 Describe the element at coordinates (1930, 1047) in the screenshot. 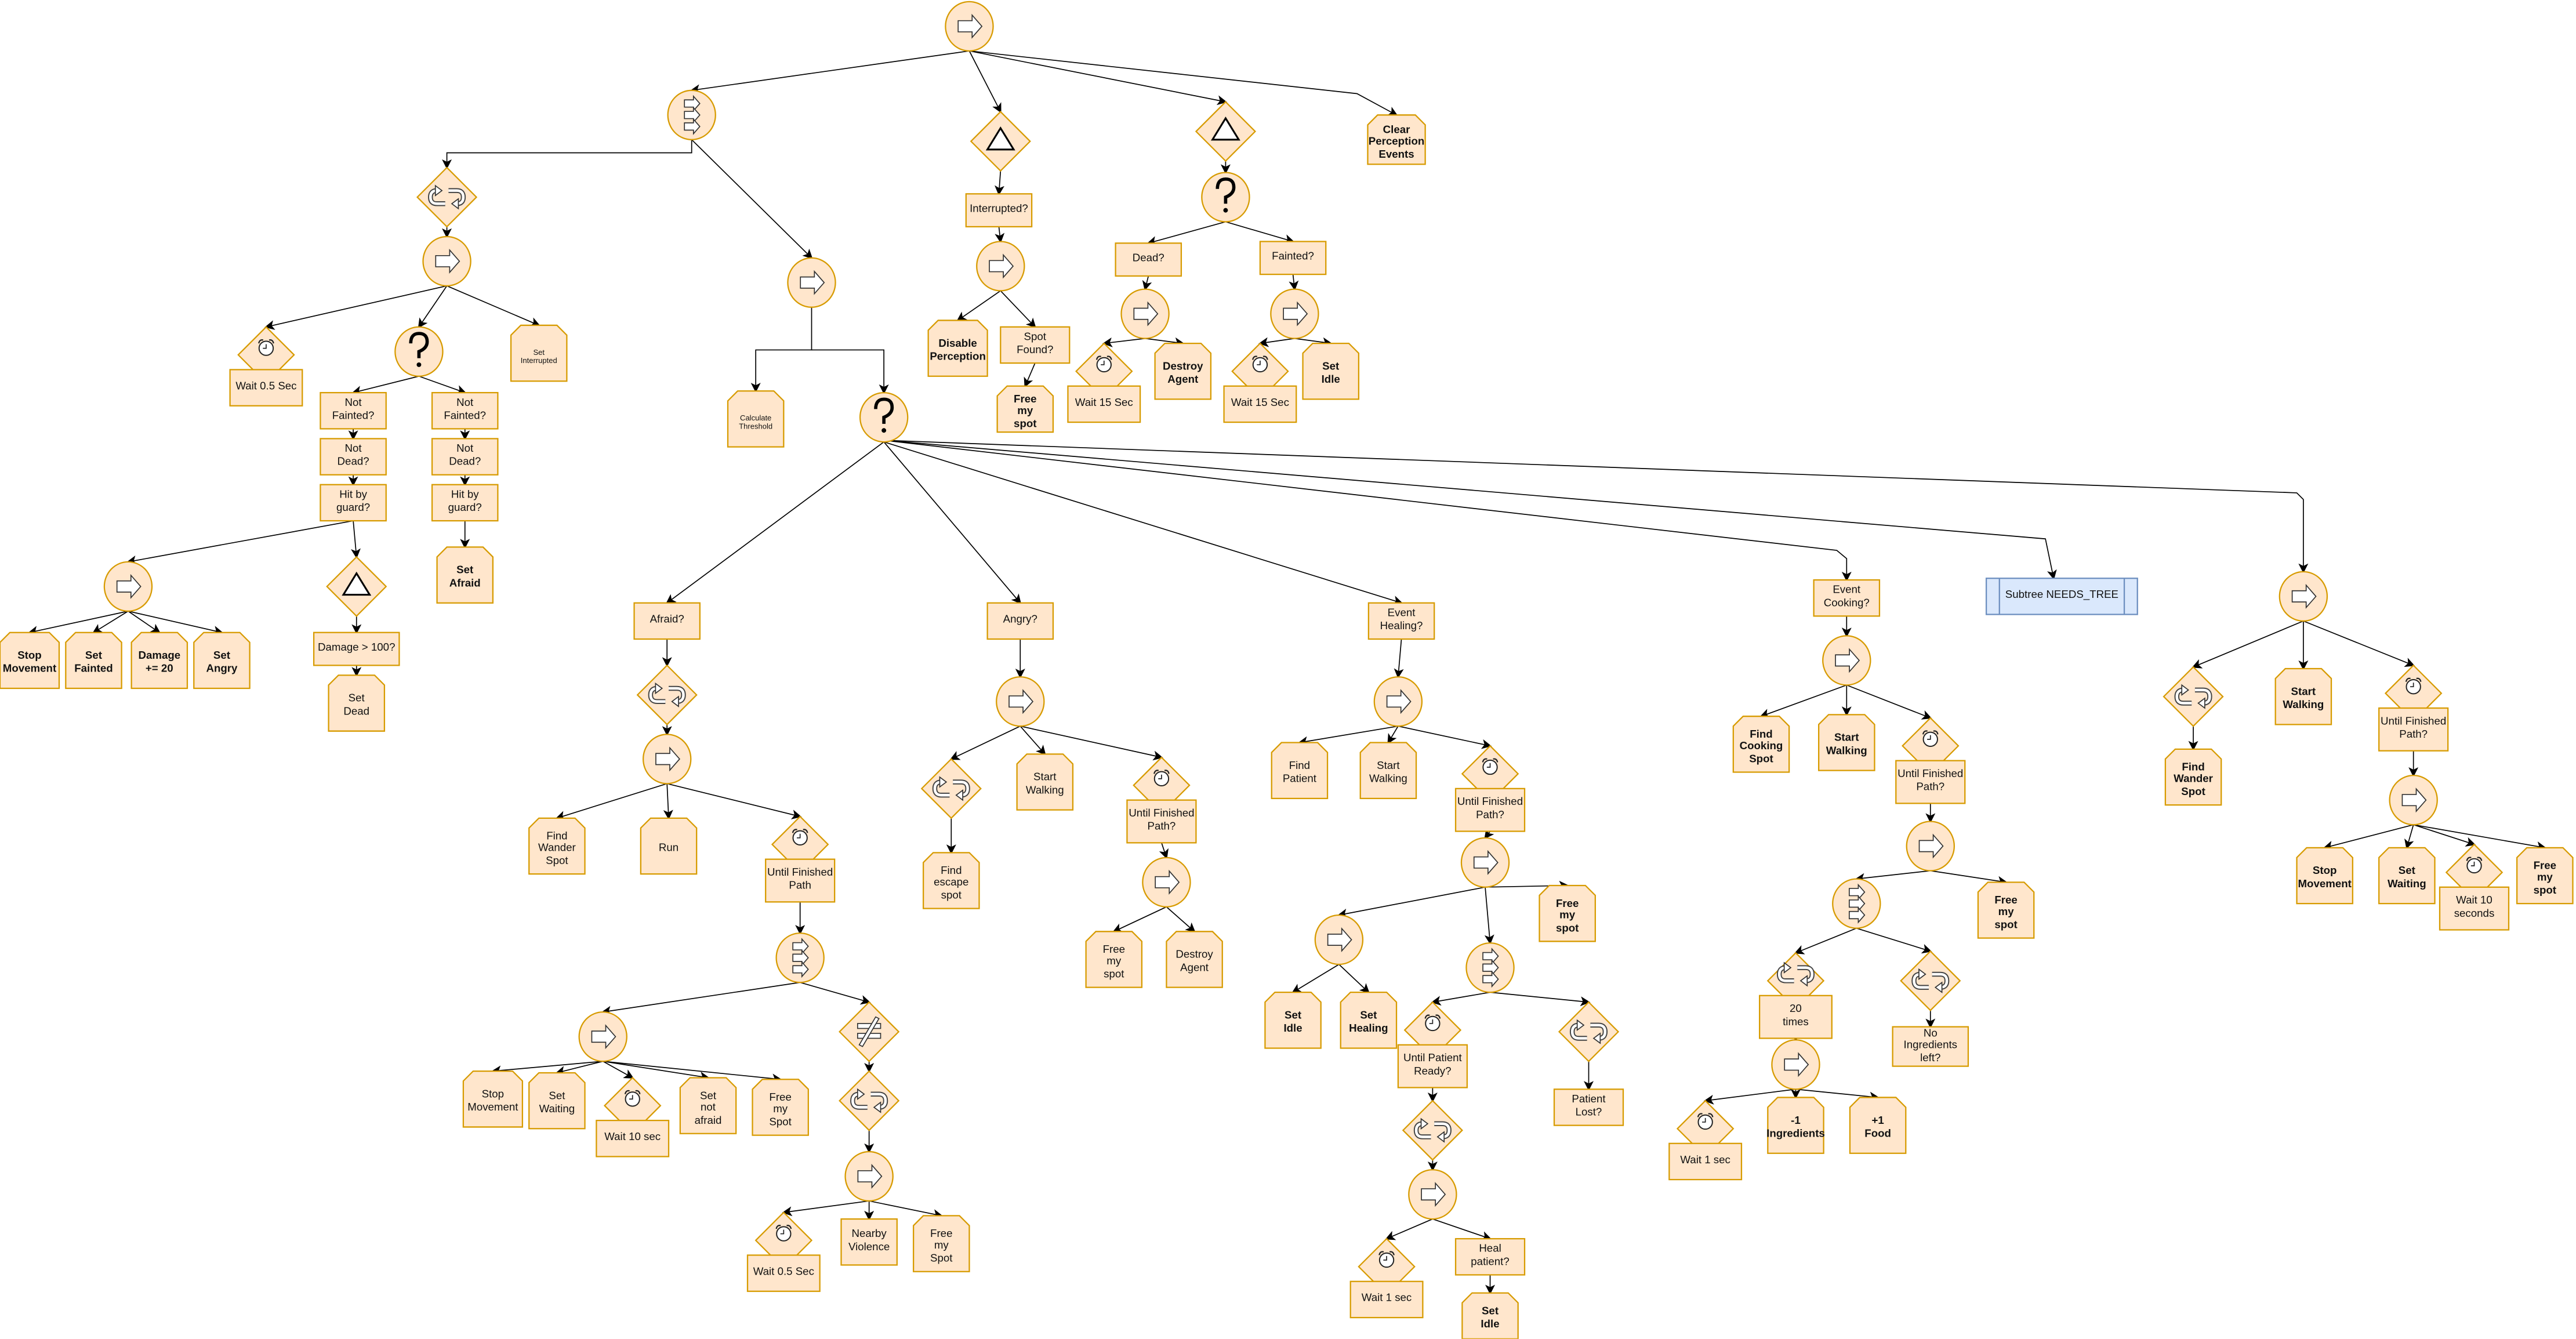

I see `node-label: No Ingredients left?` at that location.